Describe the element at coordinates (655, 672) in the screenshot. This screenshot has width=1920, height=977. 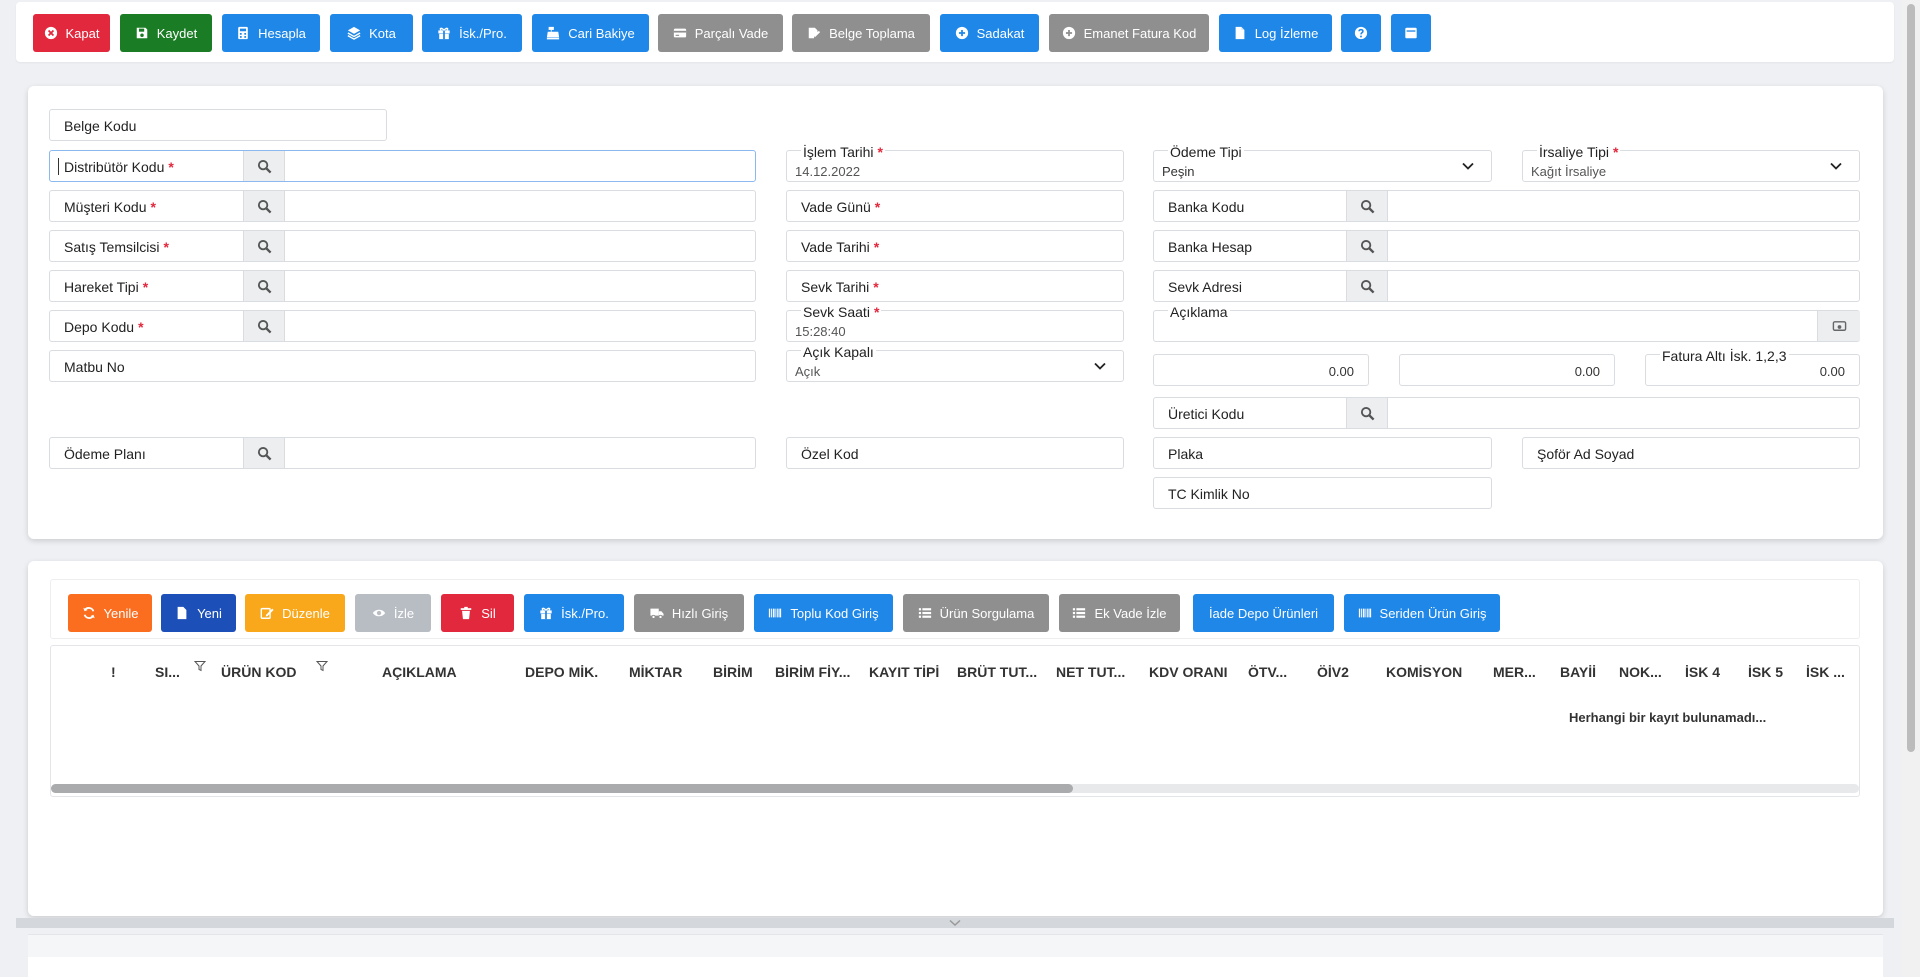
I see `column-header-quantity: MİKTAR` at that location.